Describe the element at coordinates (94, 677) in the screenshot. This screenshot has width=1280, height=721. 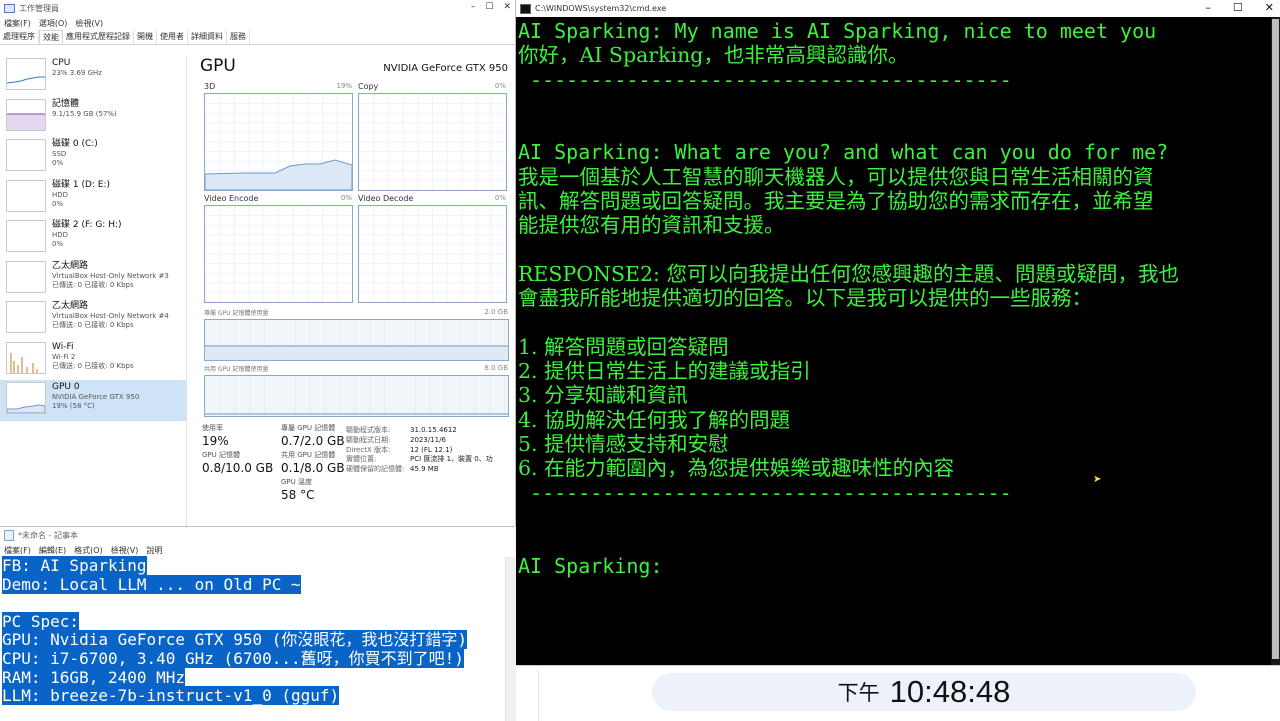
I see `notepad-line-text: RAM: 16GB, 2400 MHz` at that location.